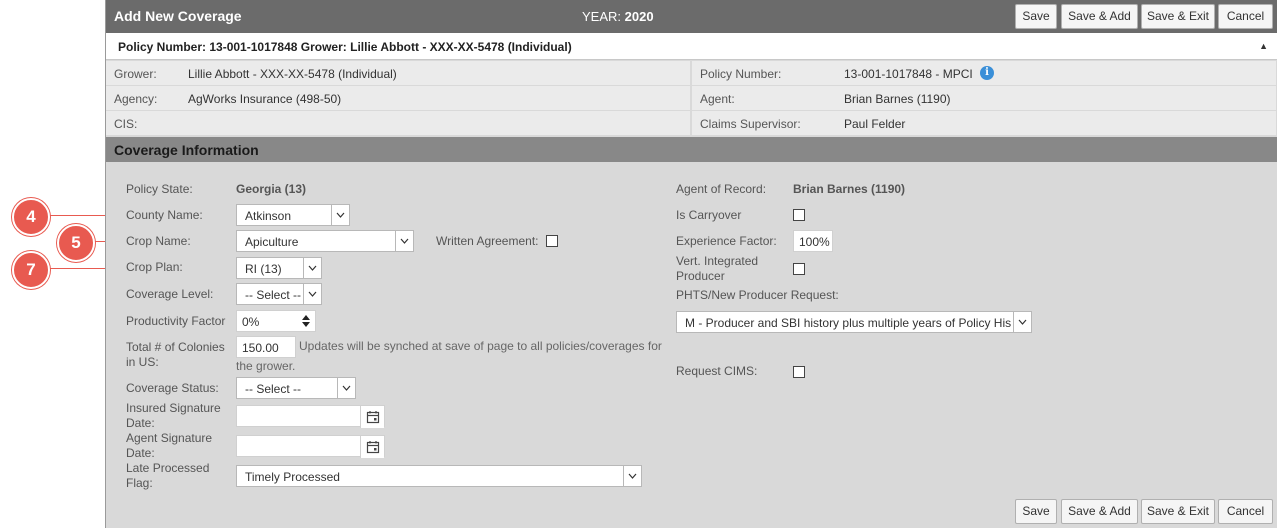 Image resolution: width=1277 pixels, height=528 pixels. I want to click on save-button: Save, so click(1036, 16).